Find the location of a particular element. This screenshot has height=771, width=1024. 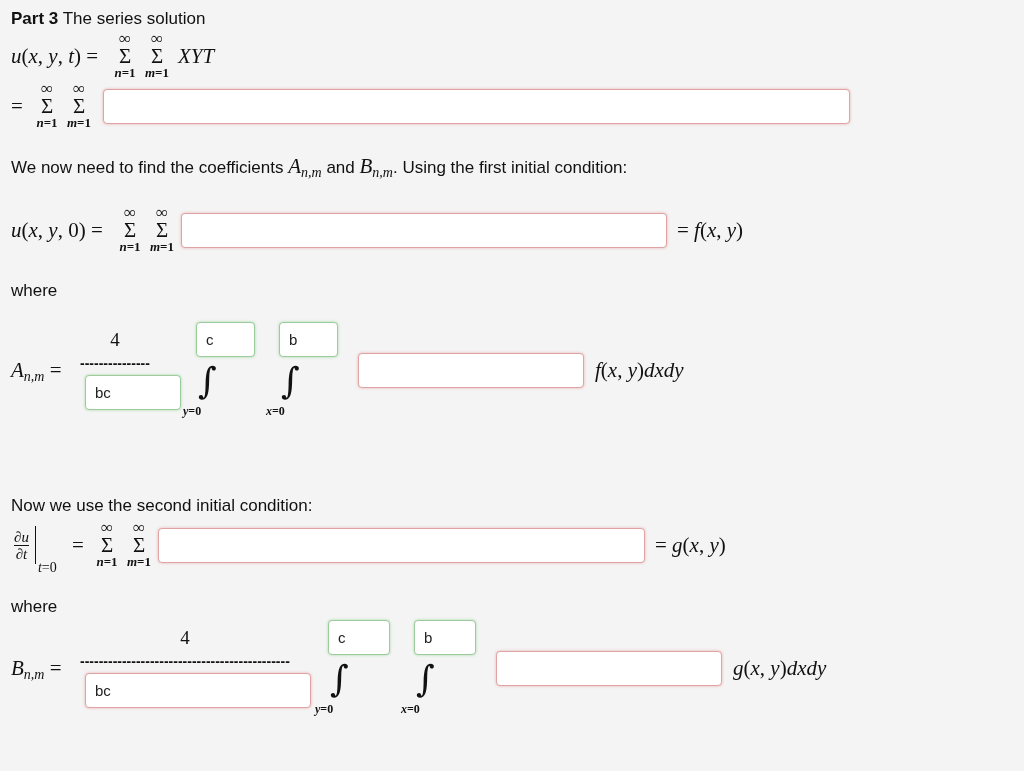

equation-text: A$_{n,m}$ = is located at coordinates (37, 370).